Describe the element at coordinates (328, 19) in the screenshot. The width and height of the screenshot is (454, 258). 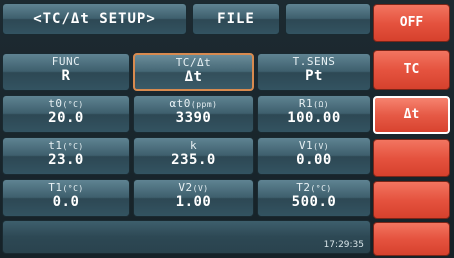
I see `blank-header-button` at that location.